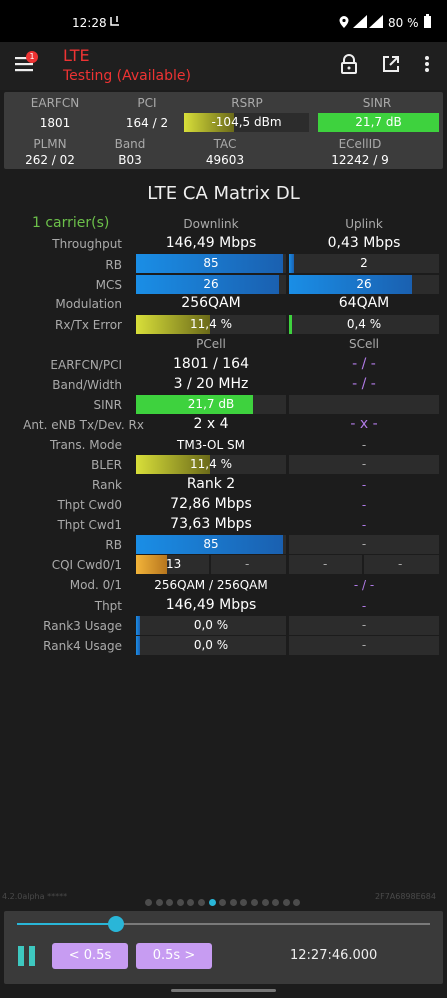  I want to click on ecellid-value: 12242 / 9, so click(360, 160).